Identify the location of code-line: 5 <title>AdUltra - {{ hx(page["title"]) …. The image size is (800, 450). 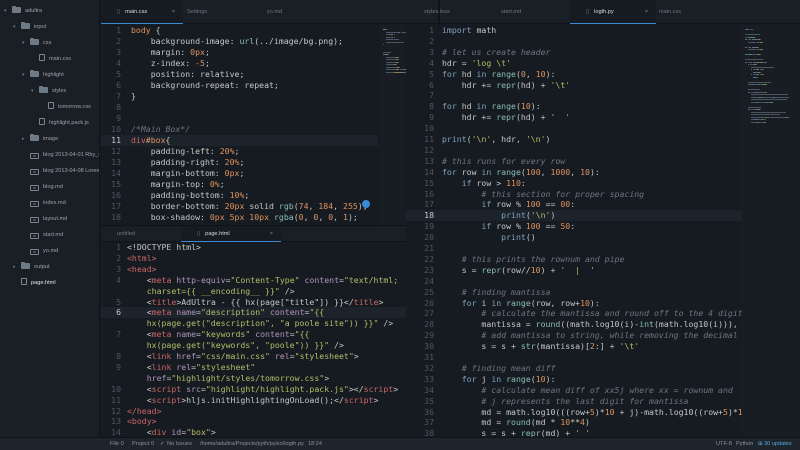
(269, 302).